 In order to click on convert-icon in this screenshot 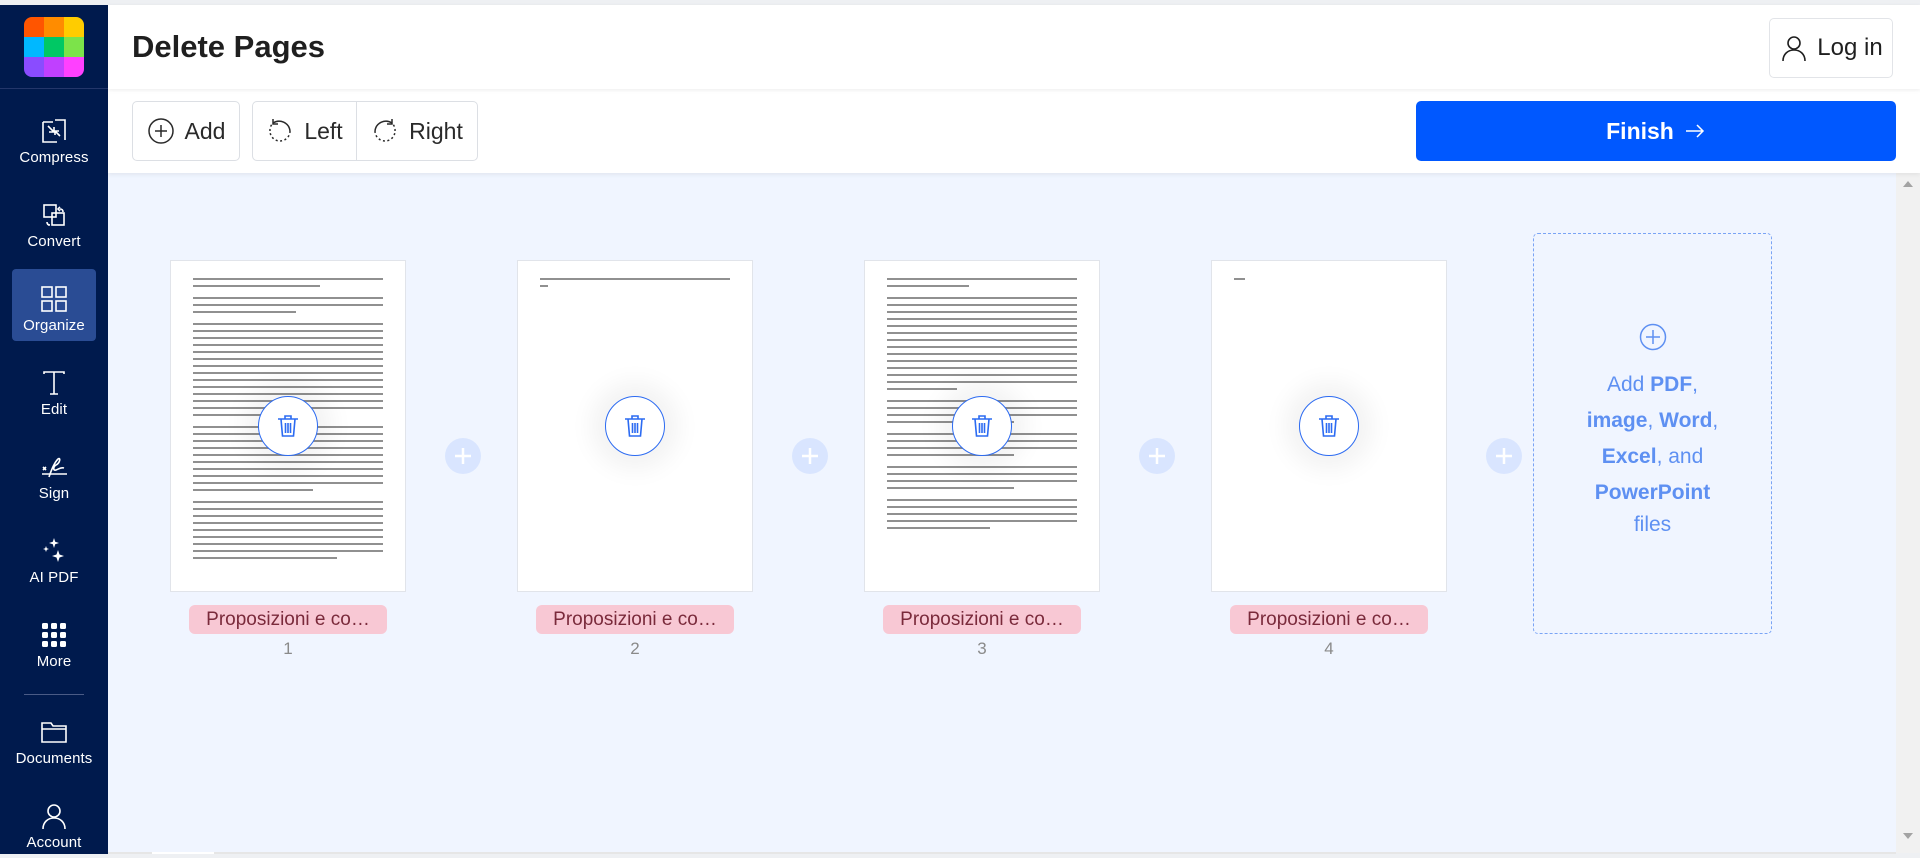, I will do `click(54, 215)`.